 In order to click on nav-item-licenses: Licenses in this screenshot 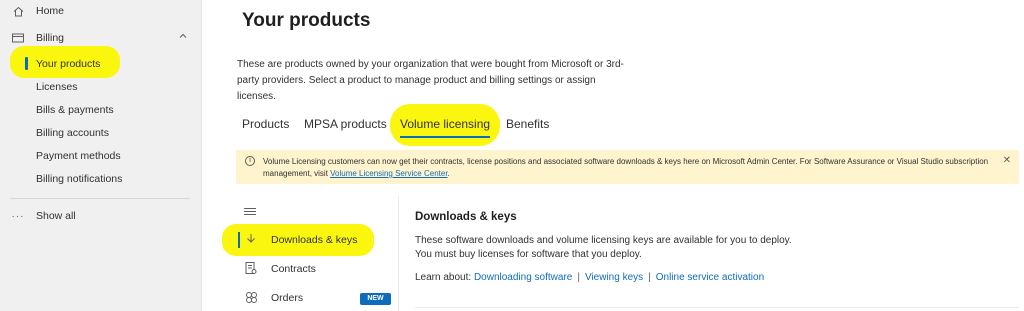, I will do `click(101, 87)`.